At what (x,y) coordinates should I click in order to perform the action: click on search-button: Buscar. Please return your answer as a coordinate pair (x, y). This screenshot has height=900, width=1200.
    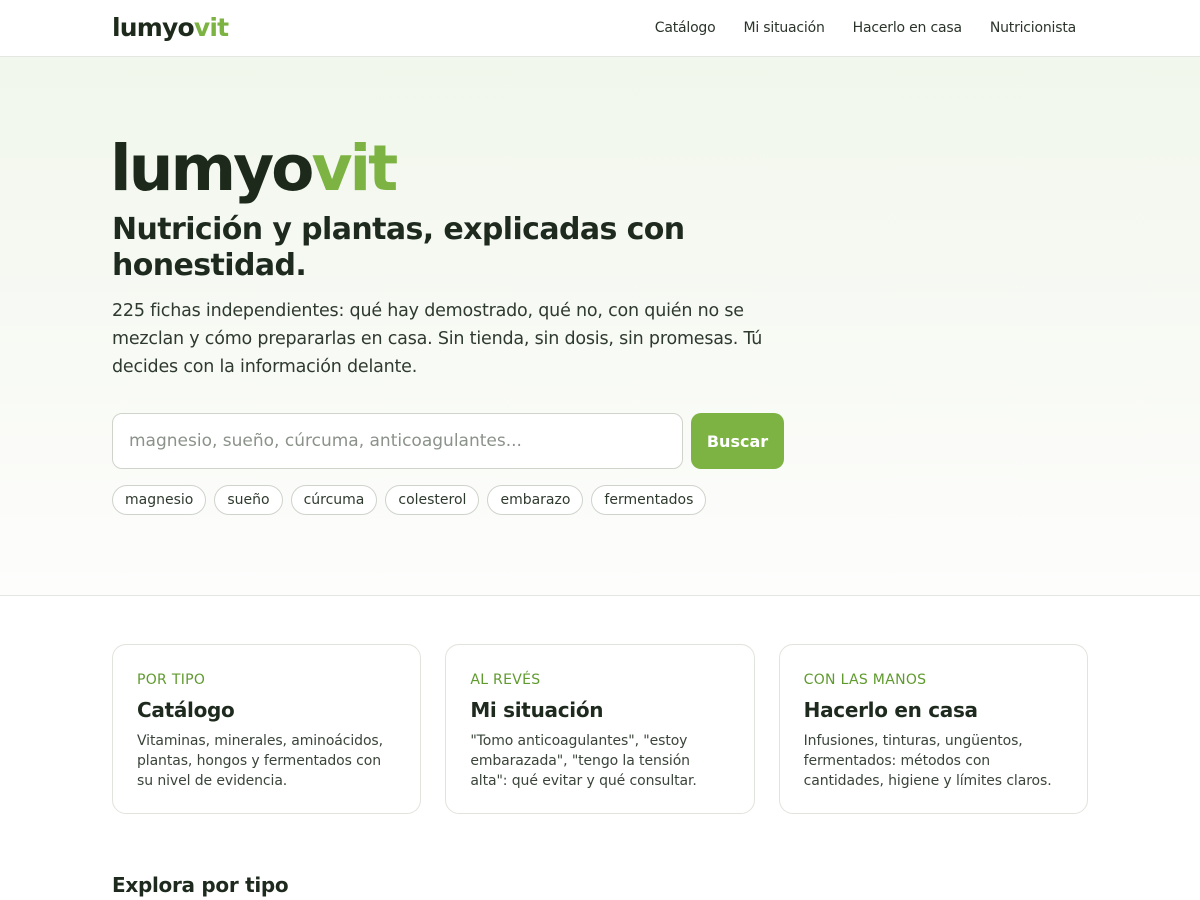
    Looking at the image, I should click on (737, 441).